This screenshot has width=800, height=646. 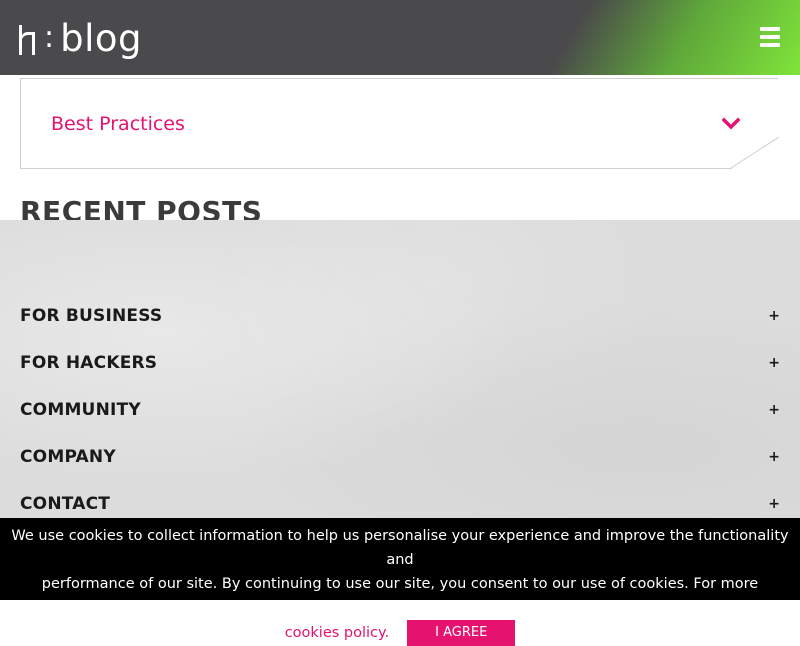 I want to click on blog-logo: : blog, so click(x=80, y=40).